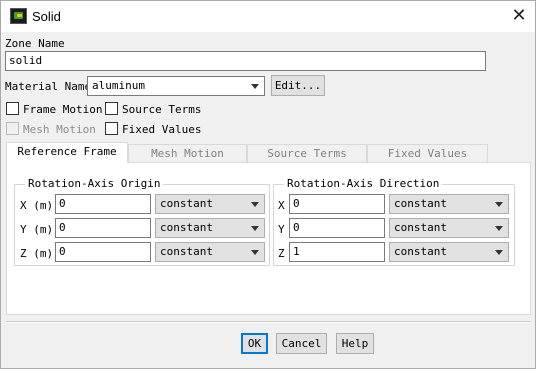 This screenshot has width=536, height=369. I want to click on origin-x-method-select: constant, so click(210, 204).